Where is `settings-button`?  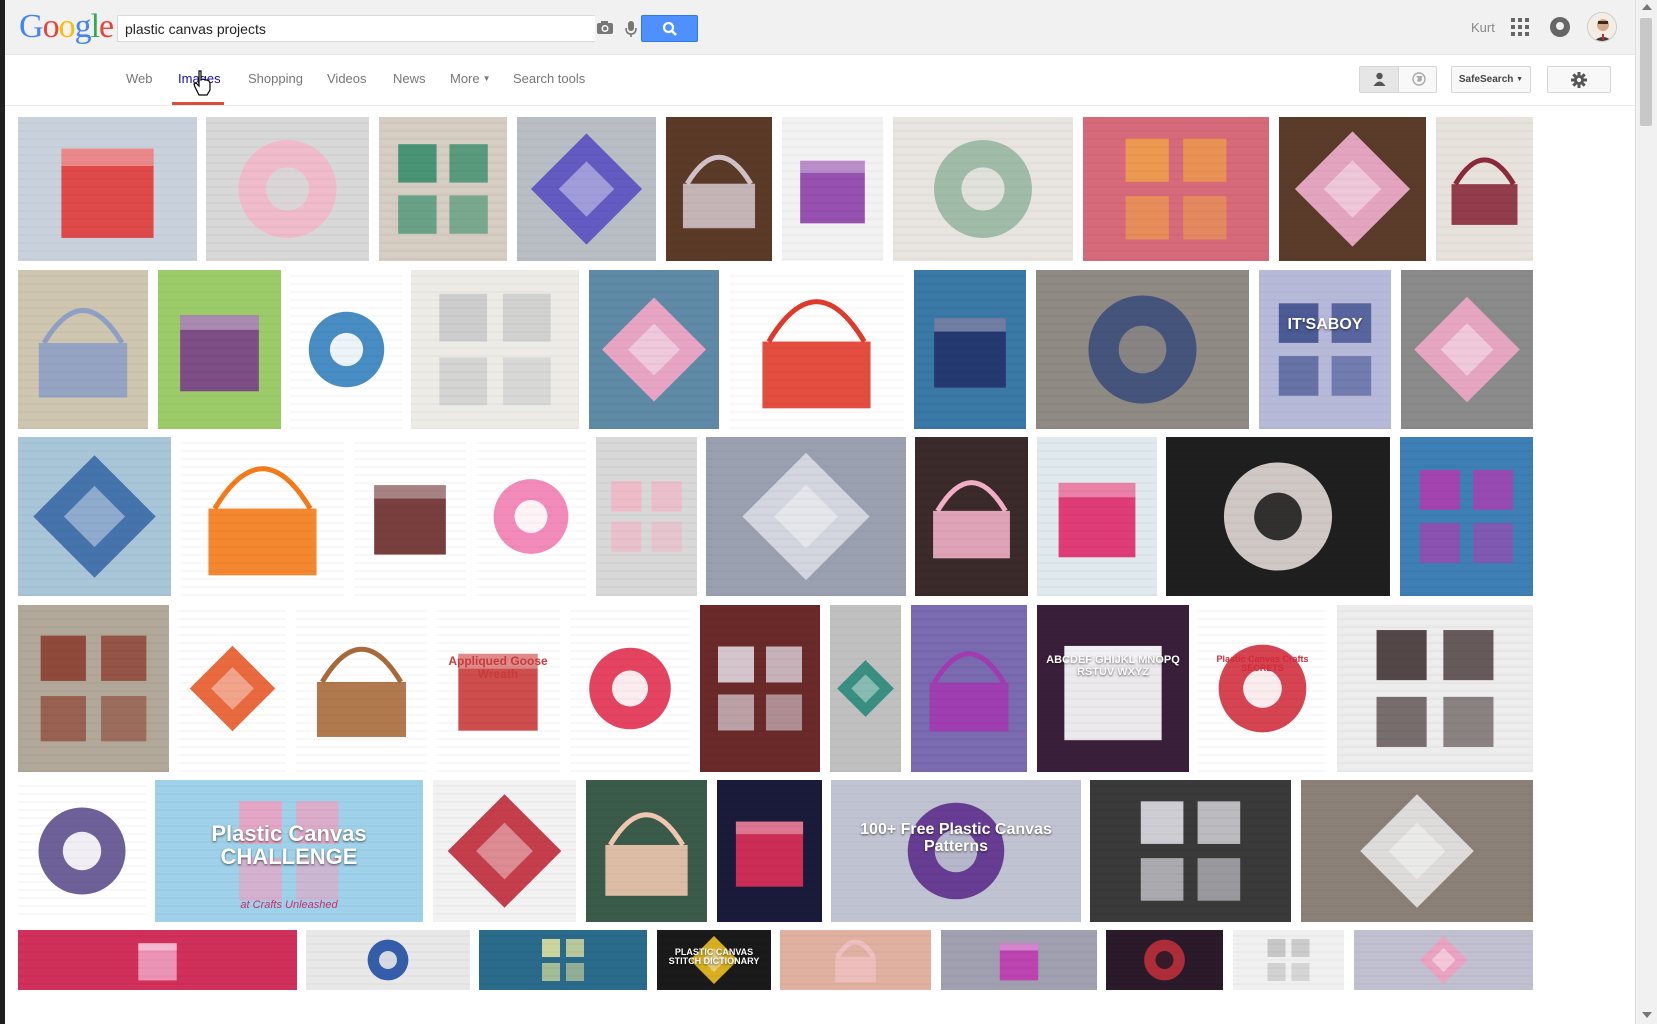
settings-button is located at coordinates (1579, 79).